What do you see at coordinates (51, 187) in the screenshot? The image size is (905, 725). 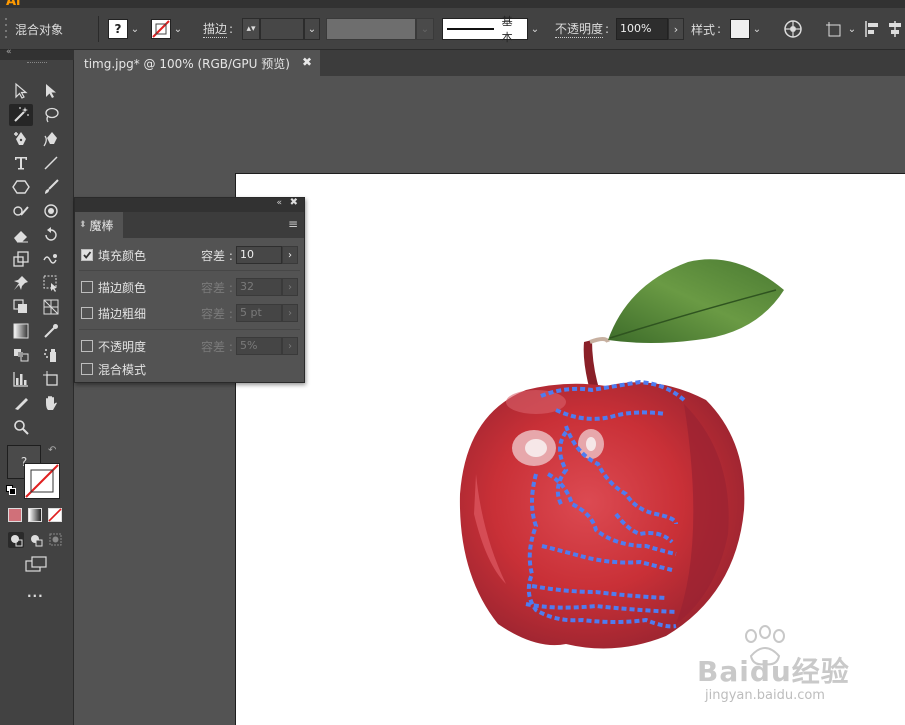 I see `paintbrush-tool` at bounding box center [51, 187].